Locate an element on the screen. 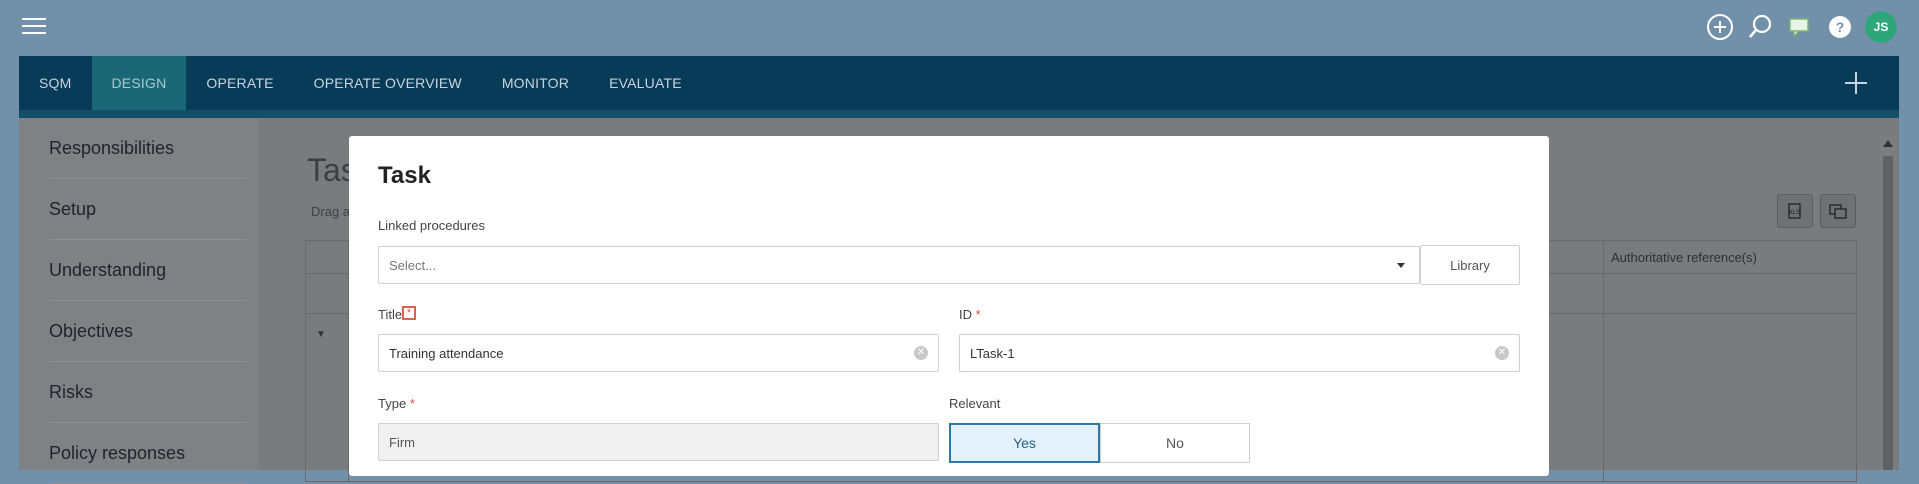 The width and height of the screenshot is (1919, 484). nav-divider is located at coordinates (959, 114).